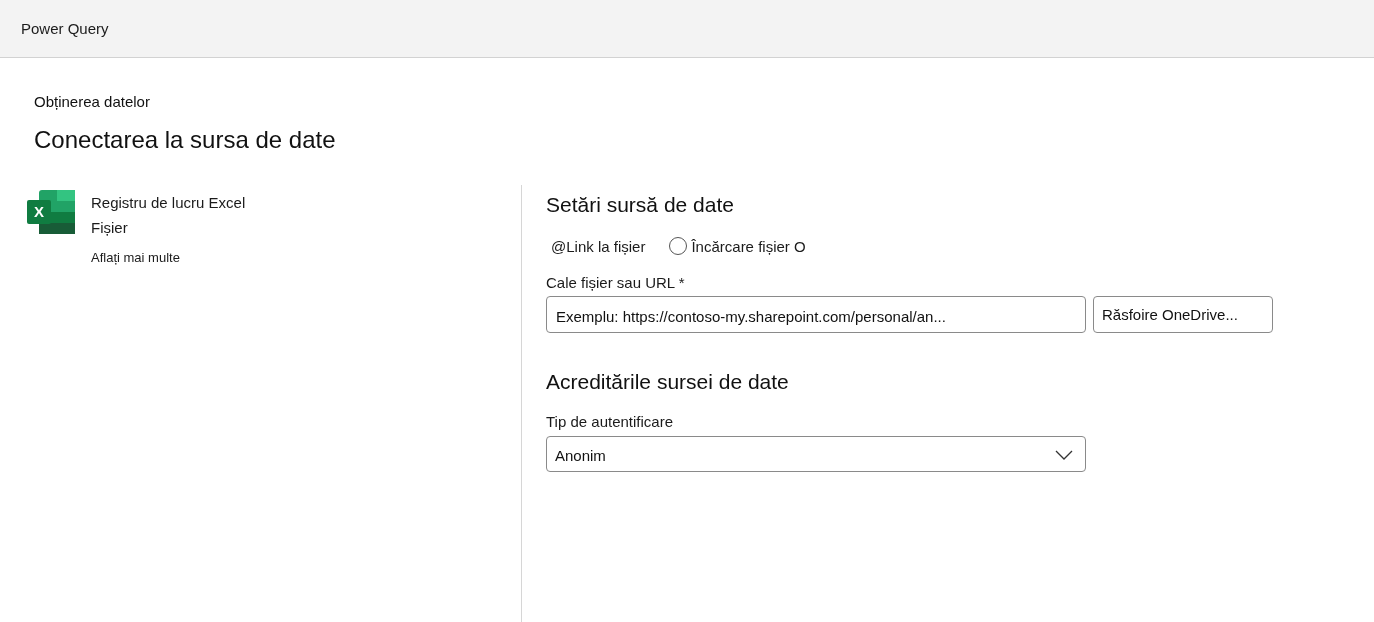 The image size is (1374, 622). I want to click on app-title: Power Query, so click(65, 28).